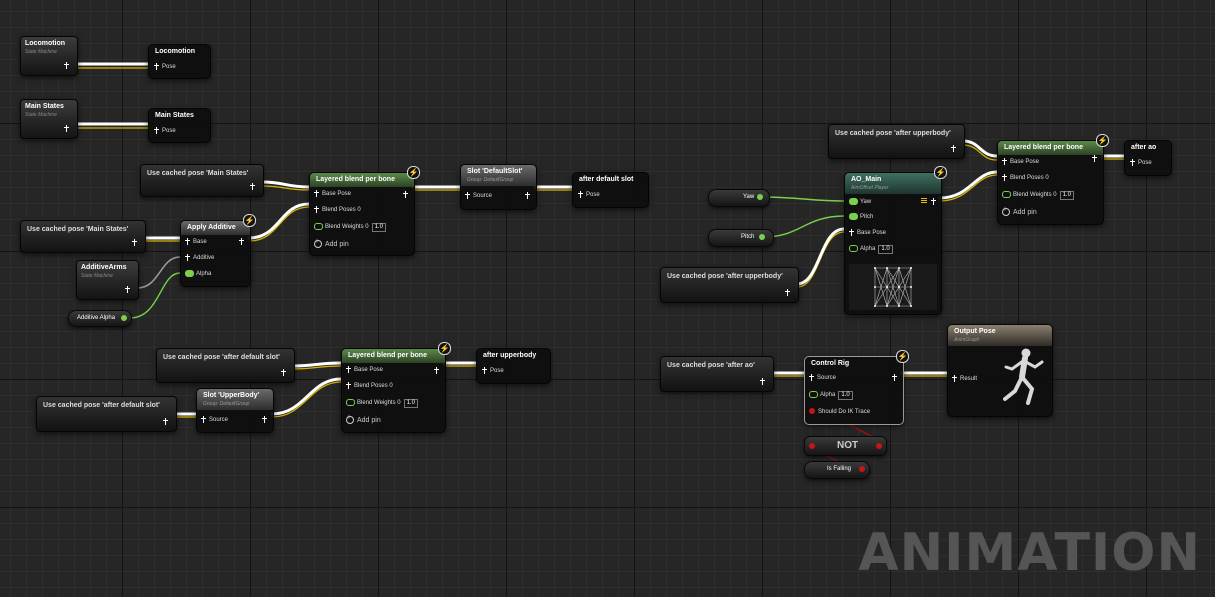 Image resolution: width=1215 pixels, height=597 pixels. I want to click on use-cached-pose-after-default-slot-2: Use cached pose 'after default slot', so click(106, 414).